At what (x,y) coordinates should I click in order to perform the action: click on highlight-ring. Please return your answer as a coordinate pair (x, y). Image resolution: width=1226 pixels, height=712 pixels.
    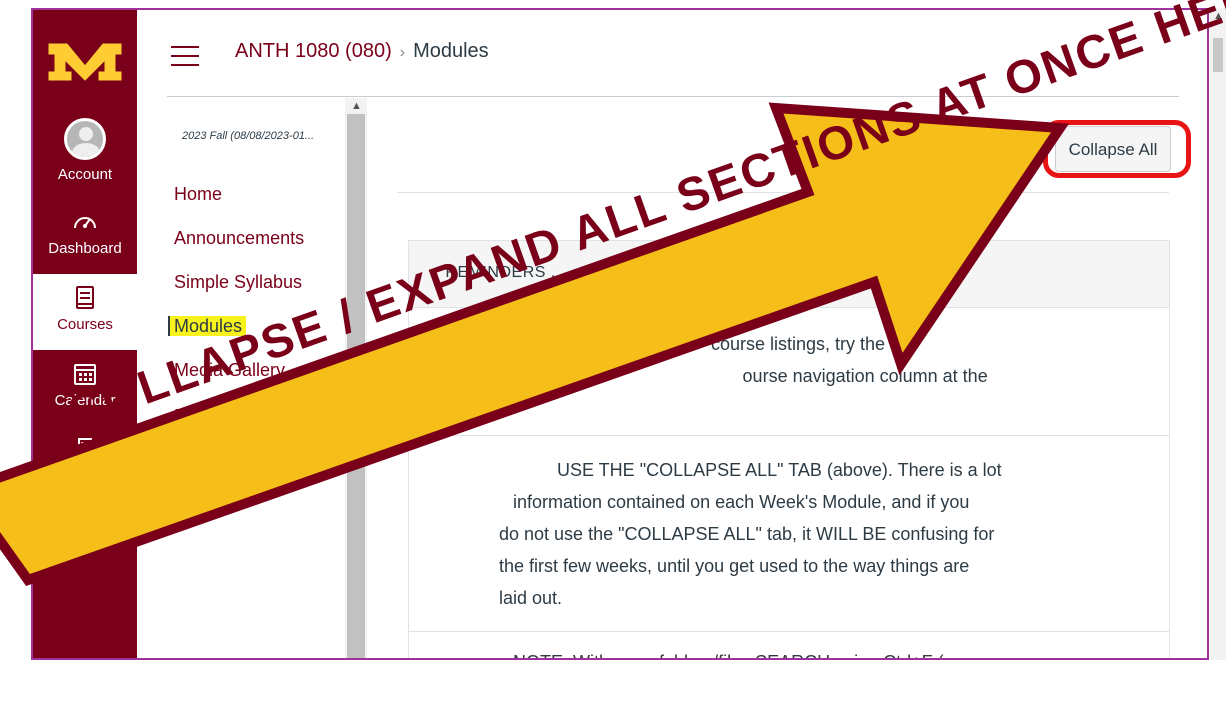
    Looking at the image, I should click on (1117, 149).